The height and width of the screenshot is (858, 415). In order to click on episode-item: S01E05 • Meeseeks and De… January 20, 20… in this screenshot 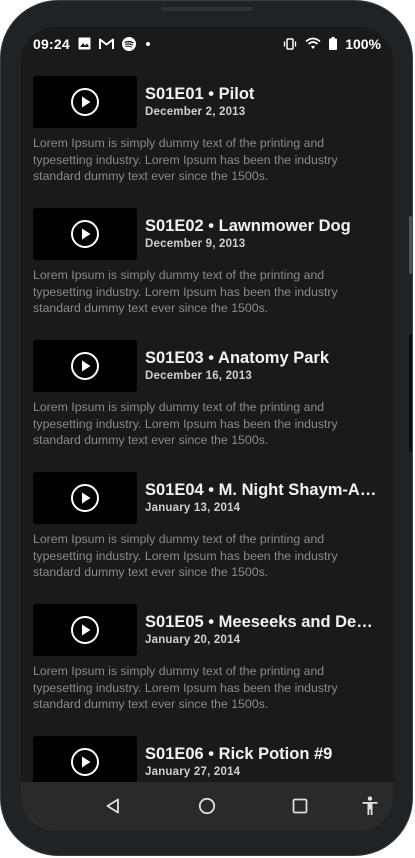, I will do `click(207, 654)`.